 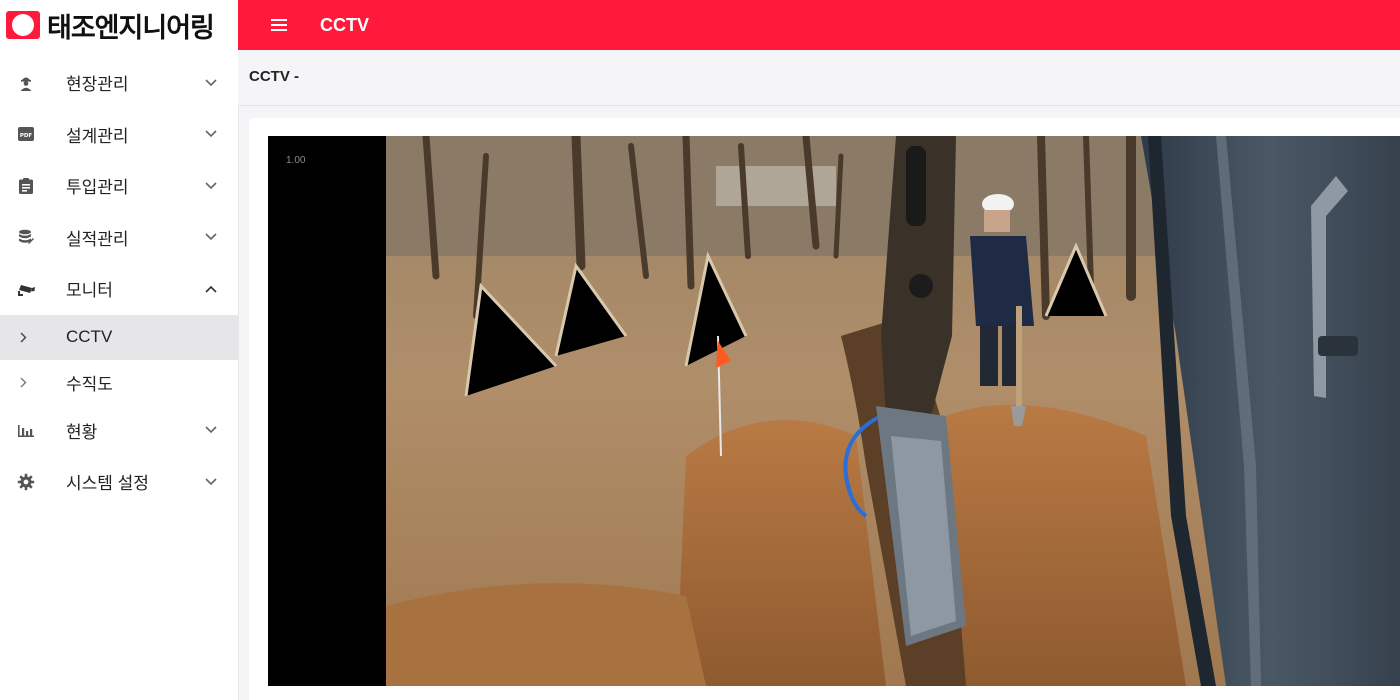 What do you see at coordinates (89, 291) in the screenshot?
I see `sidebar-item-label: 모니터` at bounding box center [89, 291].